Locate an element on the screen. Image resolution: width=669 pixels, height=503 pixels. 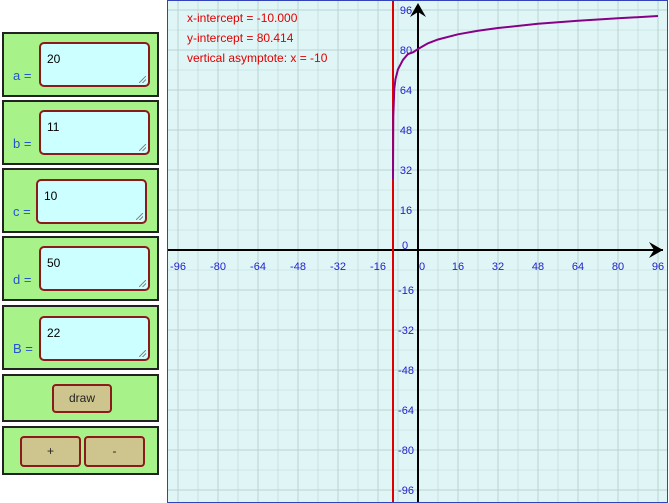
d-input-value: 50 is located at coordinates (54, 263).